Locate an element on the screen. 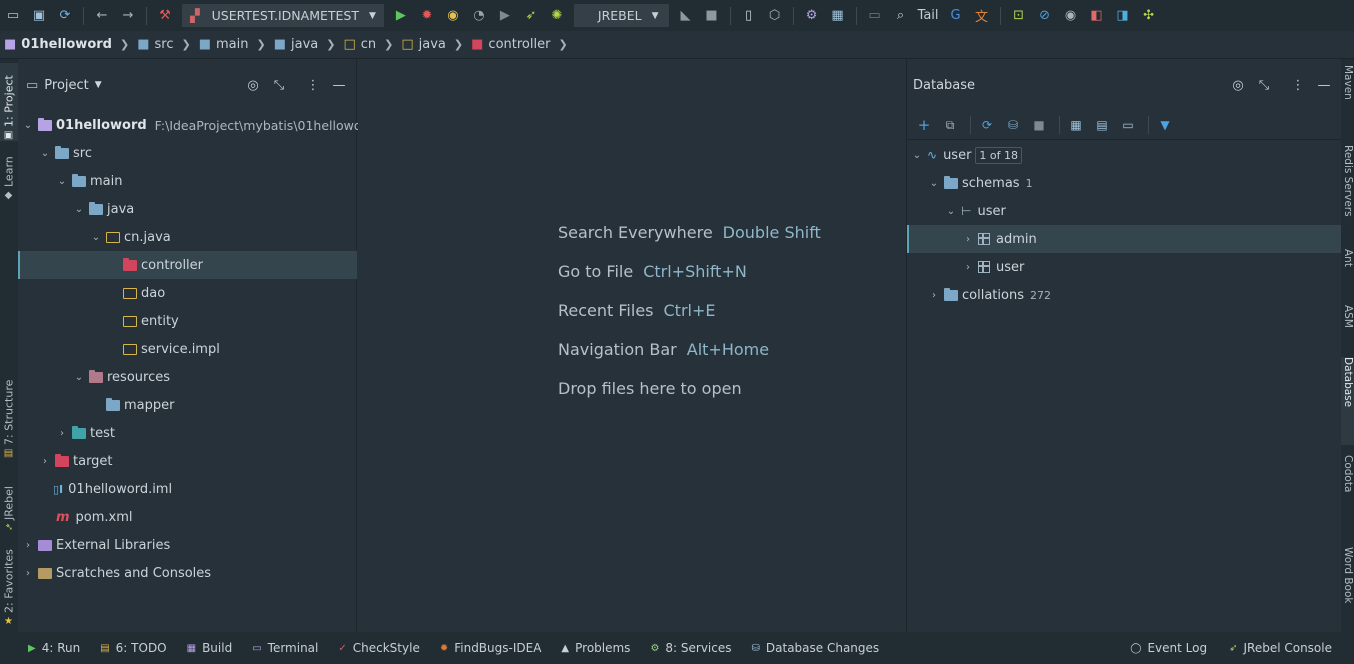 Image resolution: width=1354 pixels, height=664 pixels. db-row-datasource: ⌄ ∿ user 1 of 18 is located at coordinates (1124, 155).